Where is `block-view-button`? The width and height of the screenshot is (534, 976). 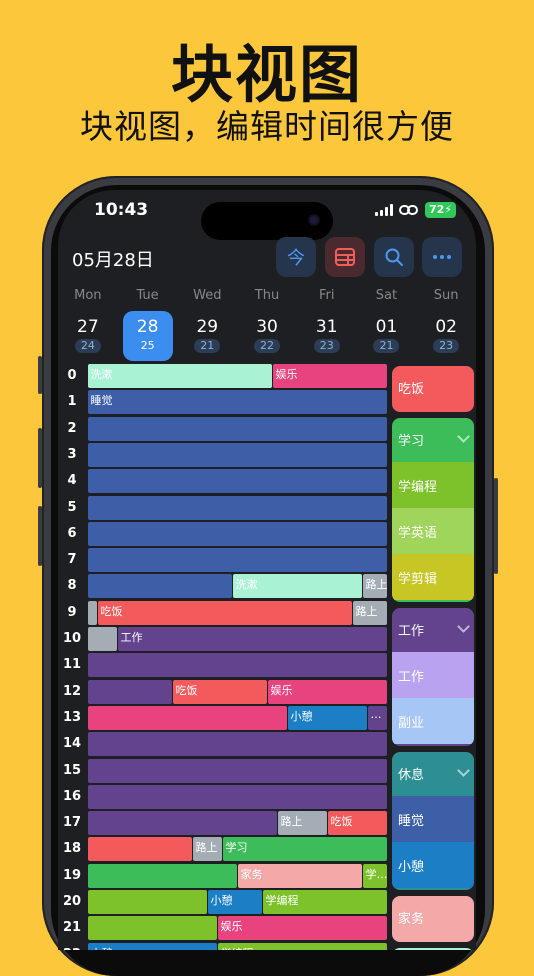
block-view-button is located at coordinates (345, 257).